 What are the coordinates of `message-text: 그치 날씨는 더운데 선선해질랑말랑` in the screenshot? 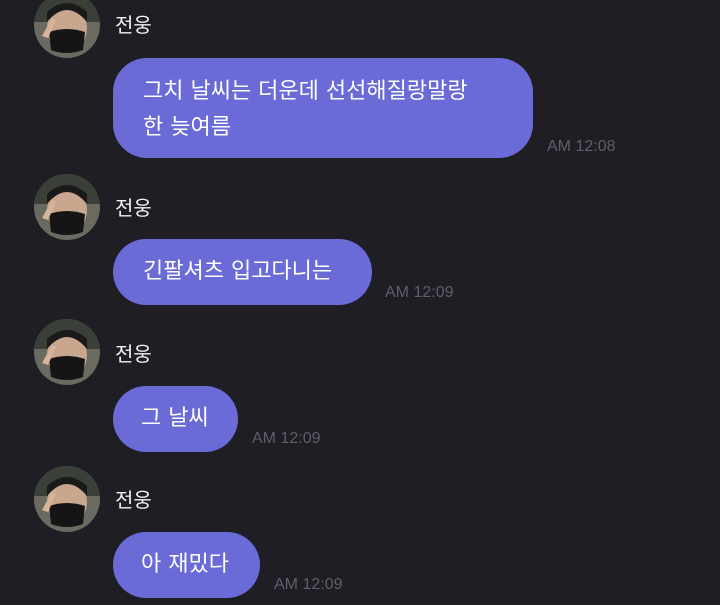 It's located at (305, 91).